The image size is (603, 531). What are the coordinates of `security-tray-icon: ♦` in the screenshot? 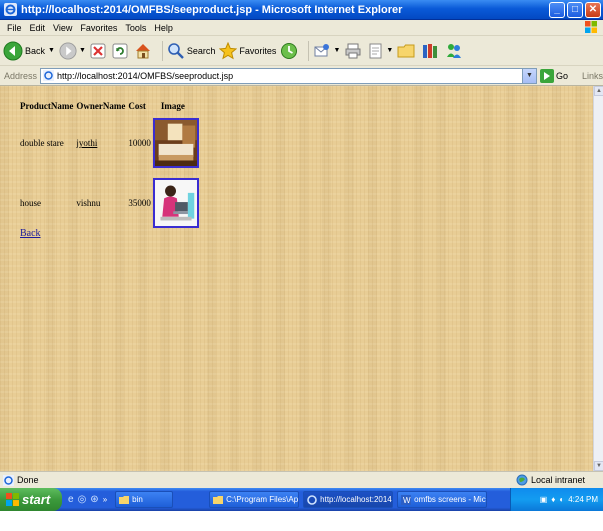 It's located at (553, 499).